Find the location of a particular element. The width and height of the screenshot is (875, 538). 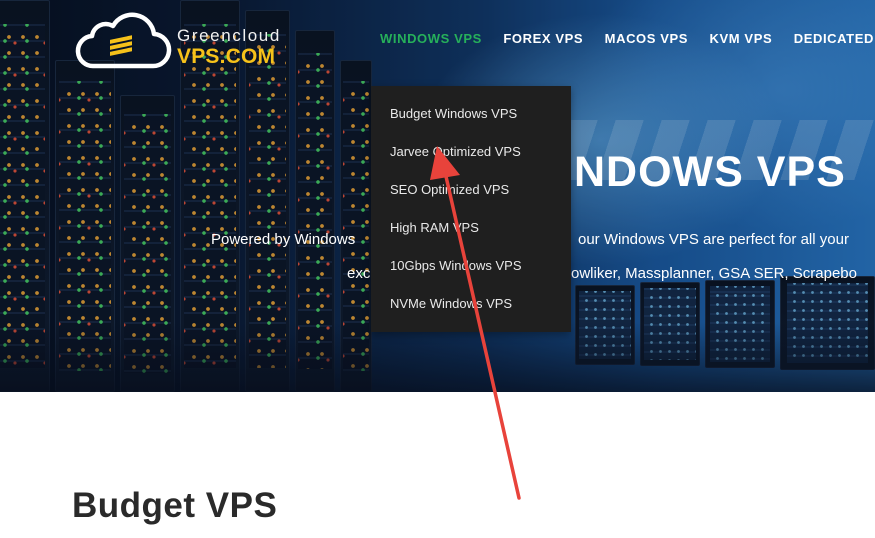

dropdown-item-jarvee-optimized-vps: Jarvee Optimized VPS is located at coordinates (455, 151).